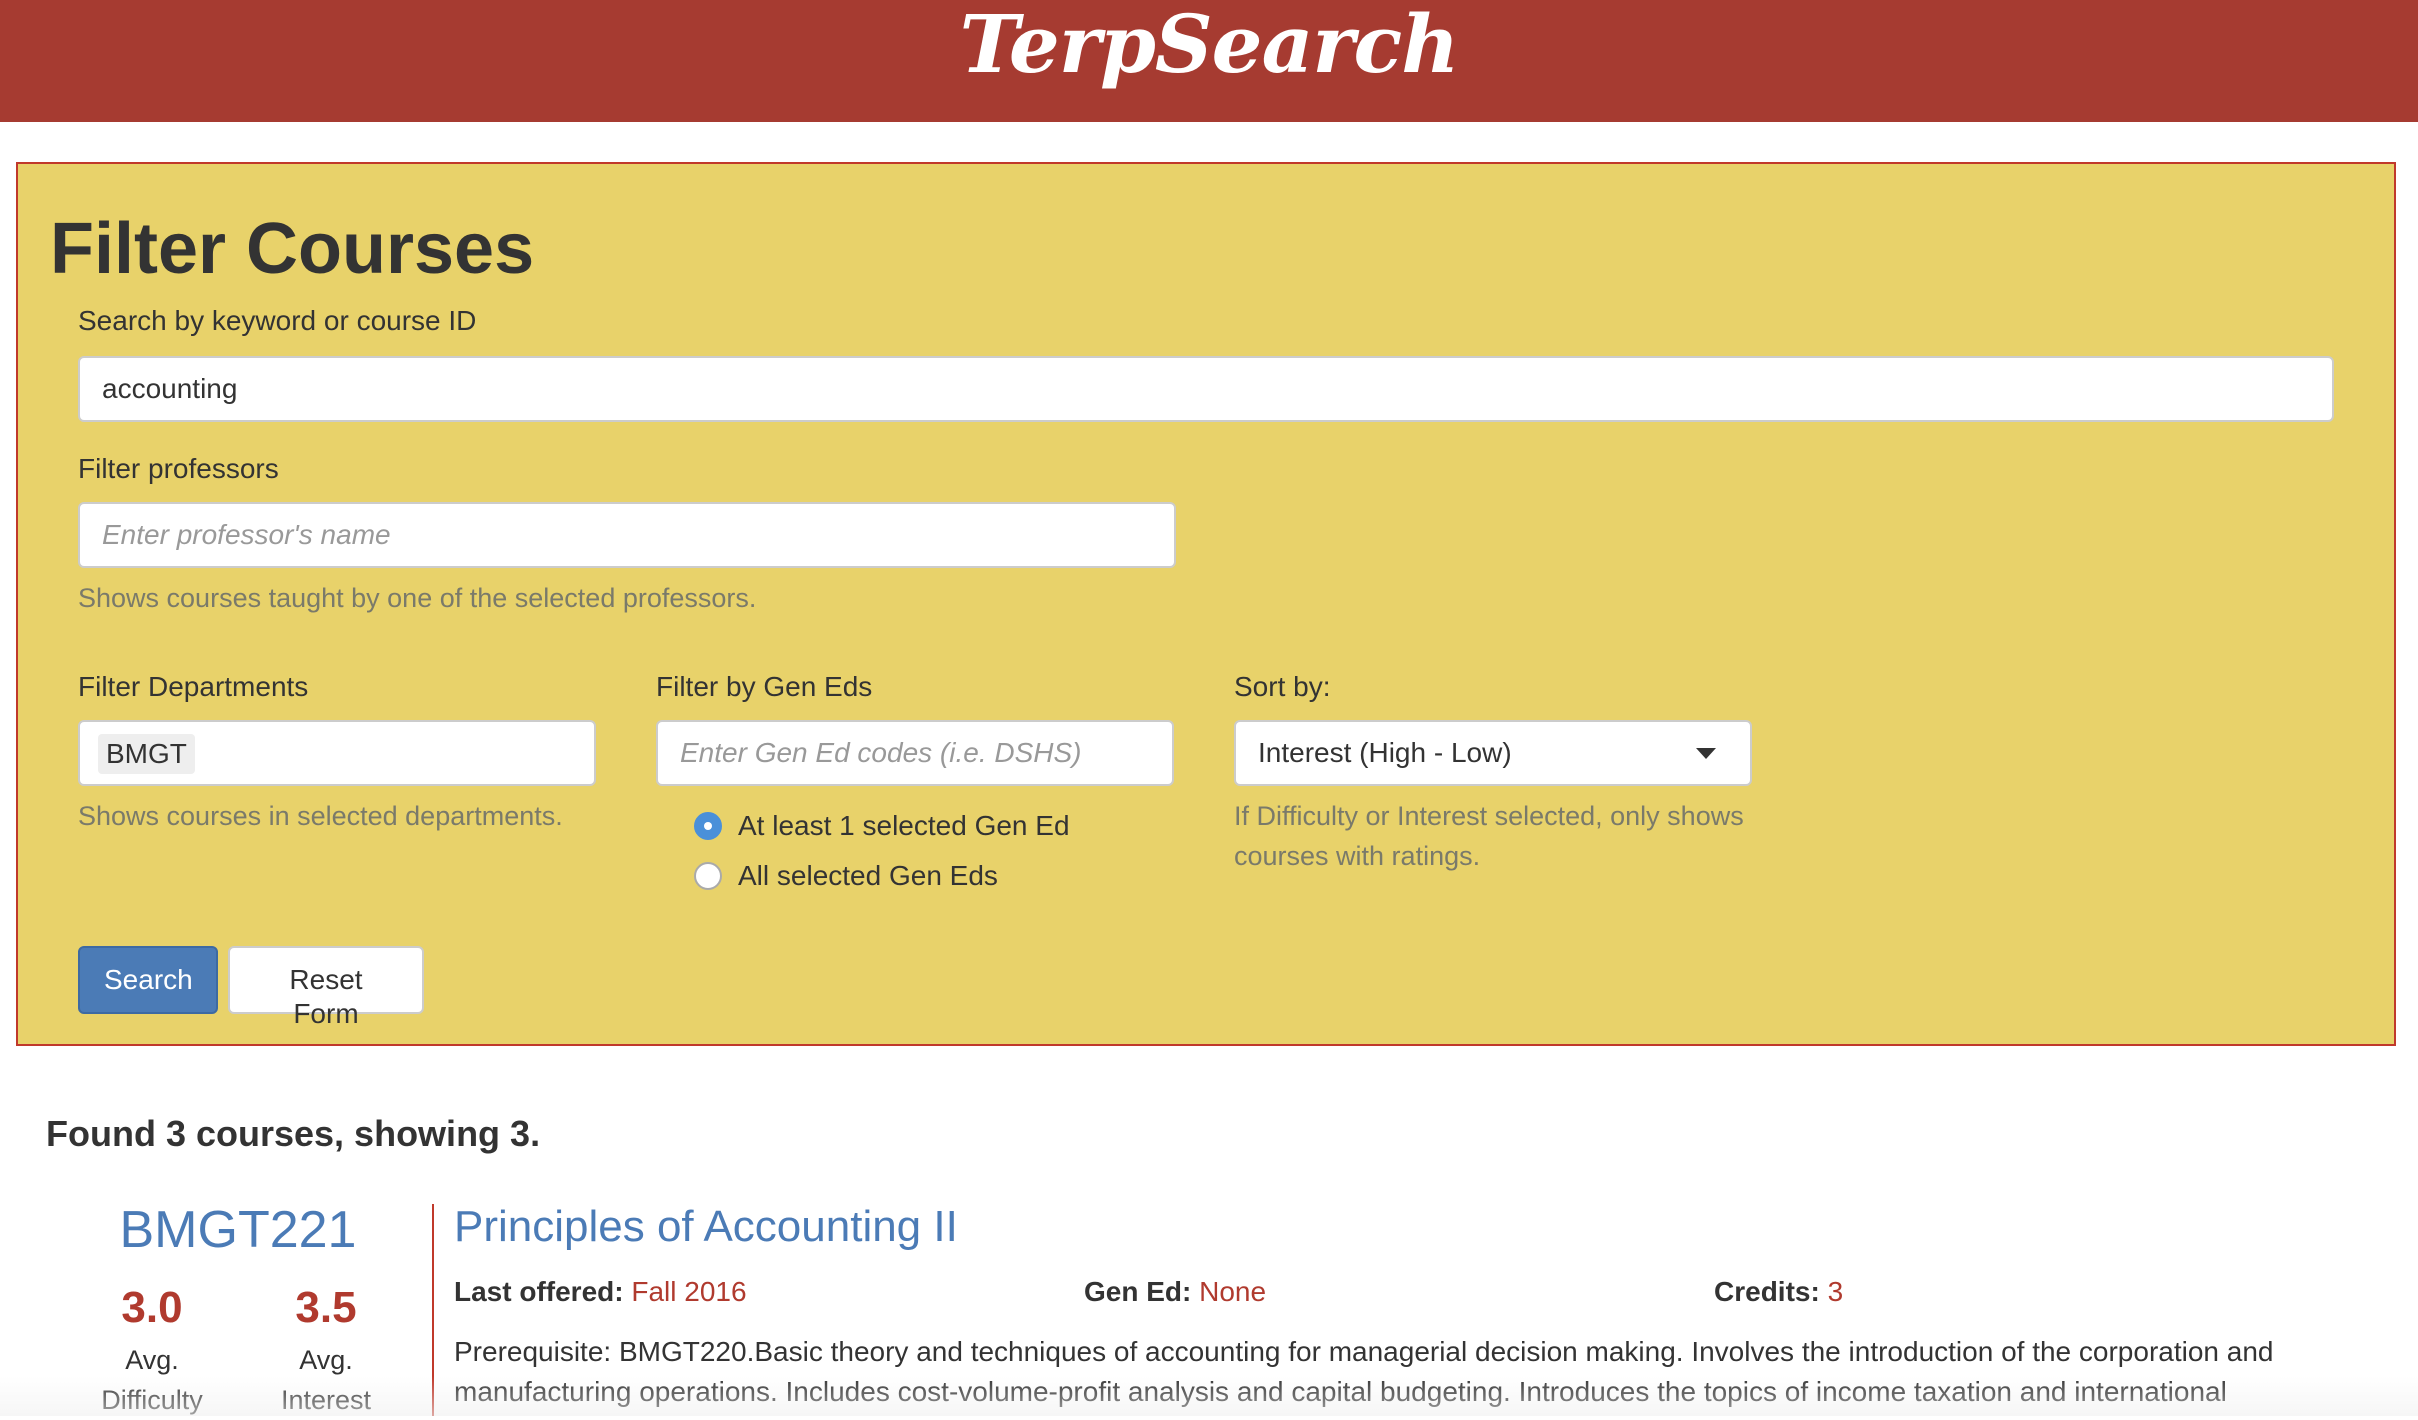 The height and width of the screenshot is (1420, 2418). I want to click on gen-ed-label: Gen Ed:, so click(1138, 1291).